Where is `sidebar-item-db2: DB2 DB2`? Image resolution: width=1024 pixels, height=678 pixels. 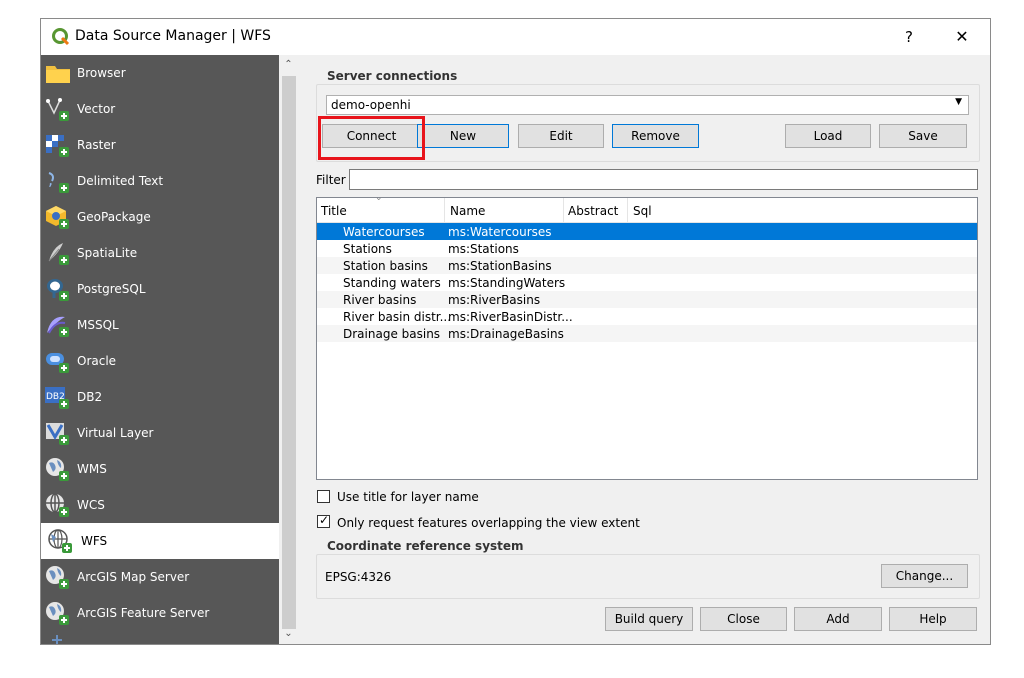 sidebar-item-db2: DB2 DB2 is located at coordinates (160, 397).